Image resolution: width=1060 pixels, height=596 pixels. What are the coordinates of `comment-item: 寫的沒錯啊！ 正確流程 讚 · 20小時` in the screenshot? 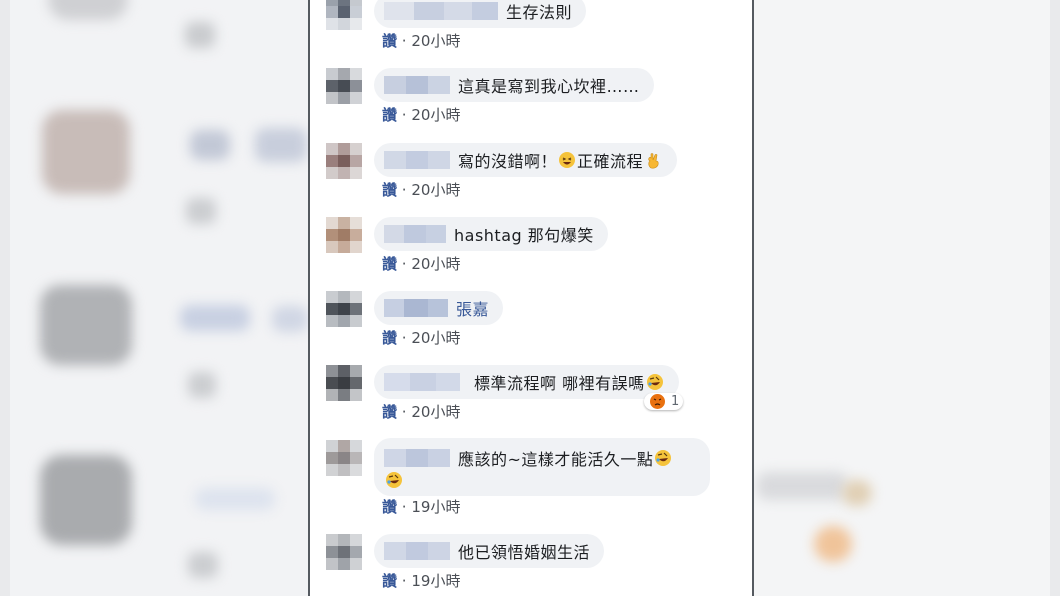 It's located at (531, 173).